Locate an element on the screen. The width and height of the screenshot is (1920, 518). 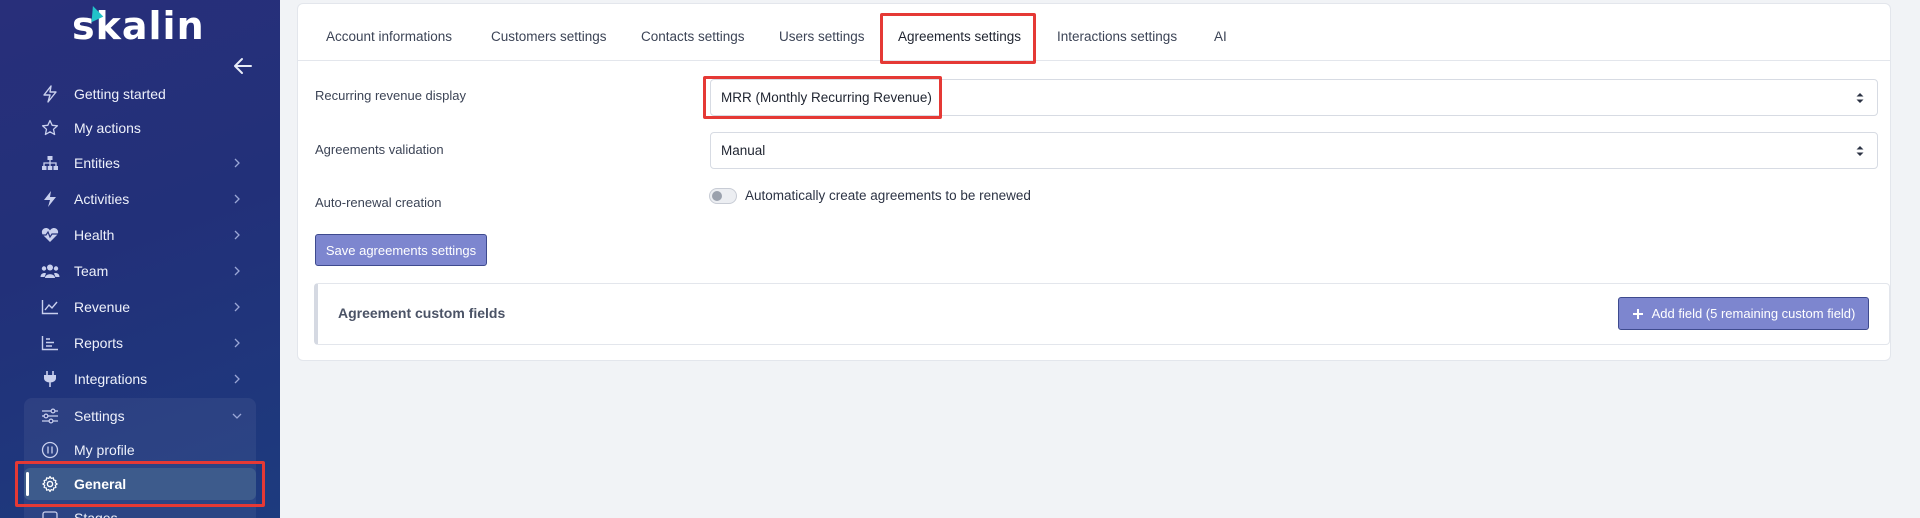
tab-agreements-settings: Agreements settings is located at coordinates (959, 36).